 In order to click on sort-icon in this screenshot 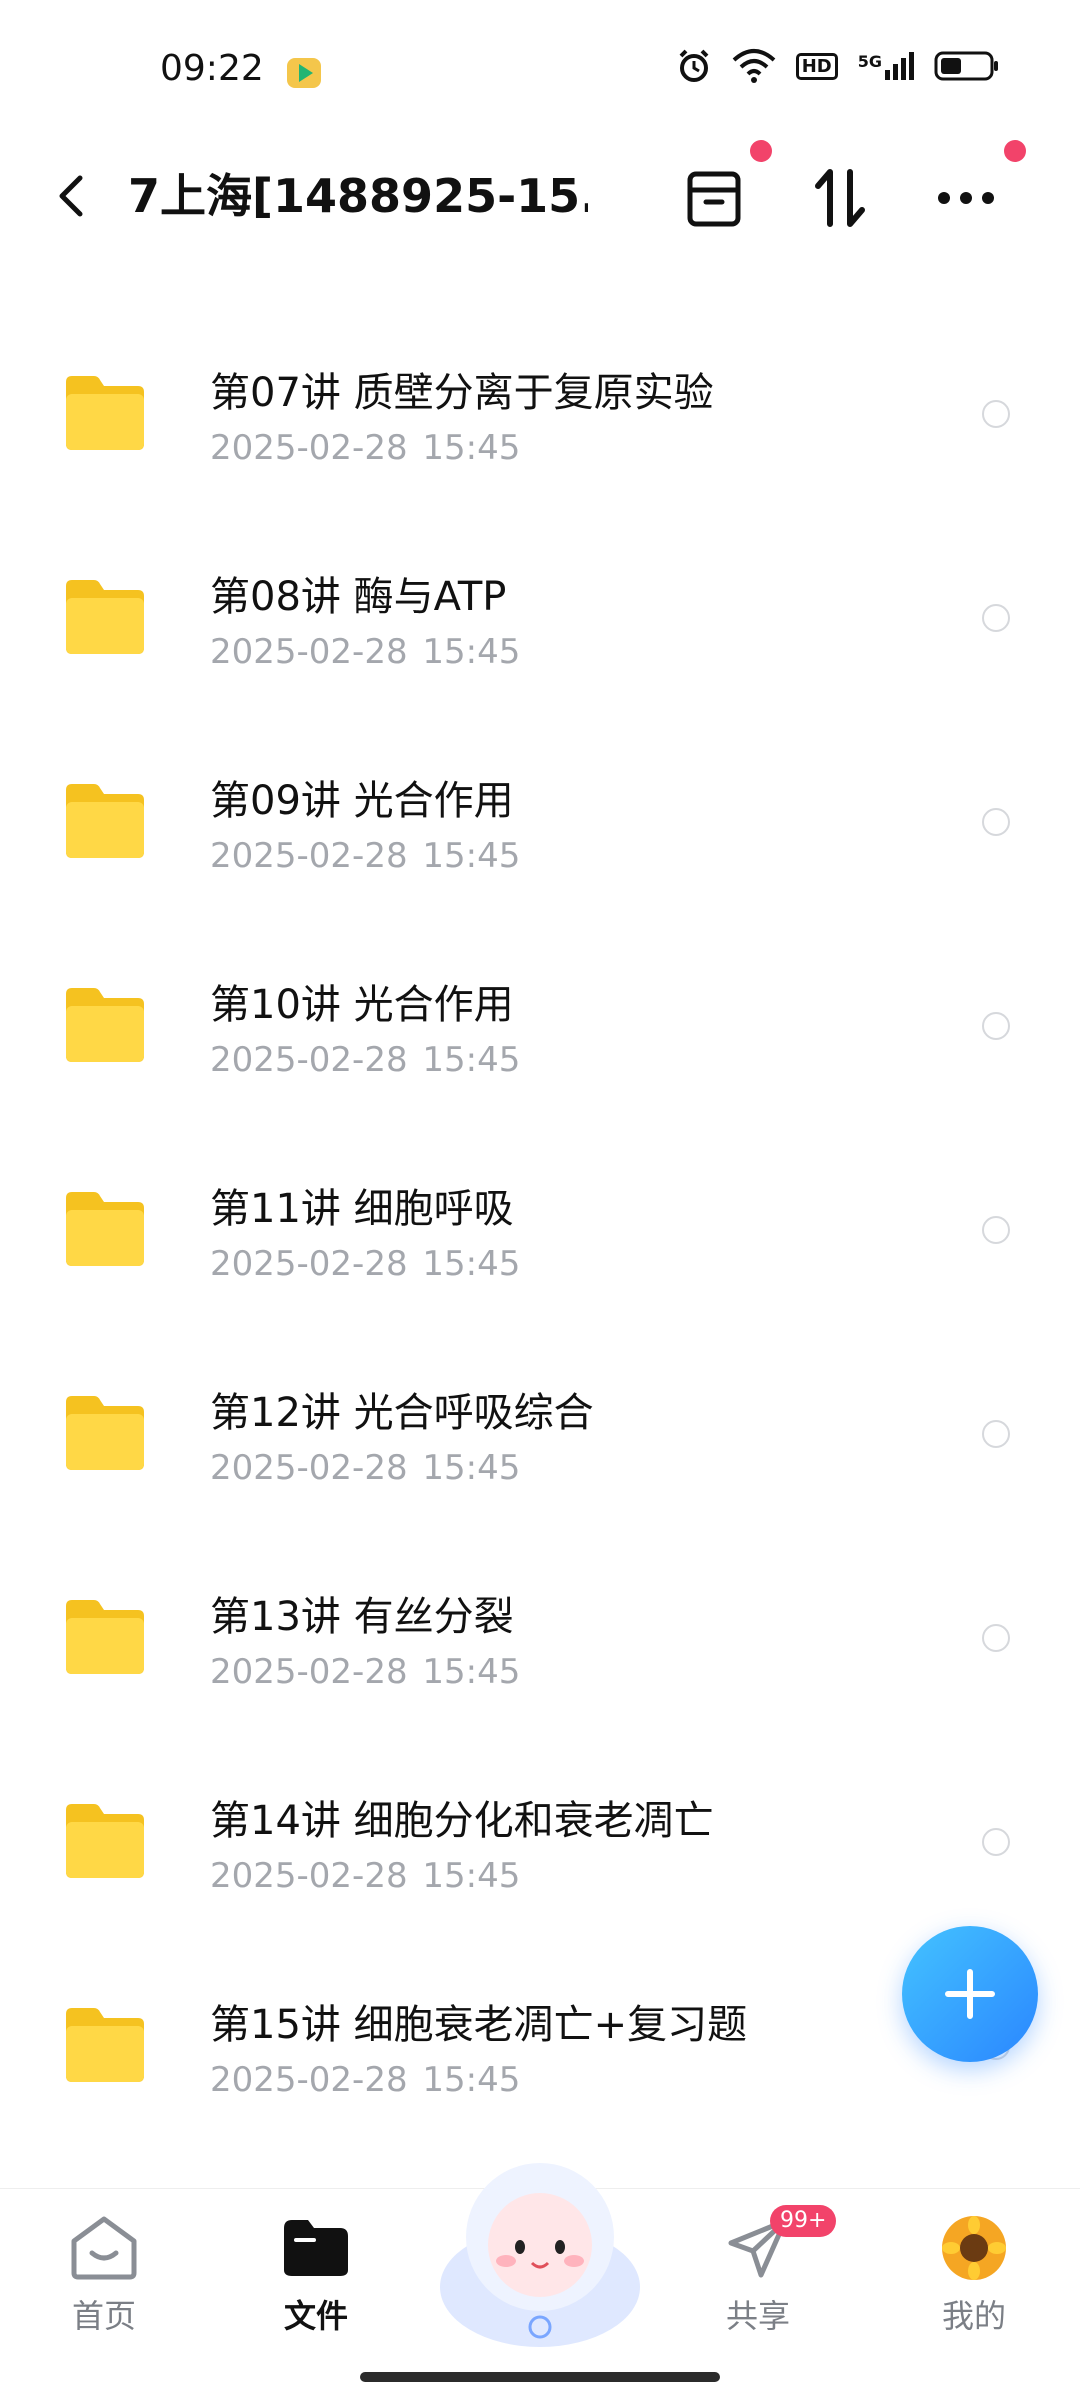, I will do `click(840, 198)`.